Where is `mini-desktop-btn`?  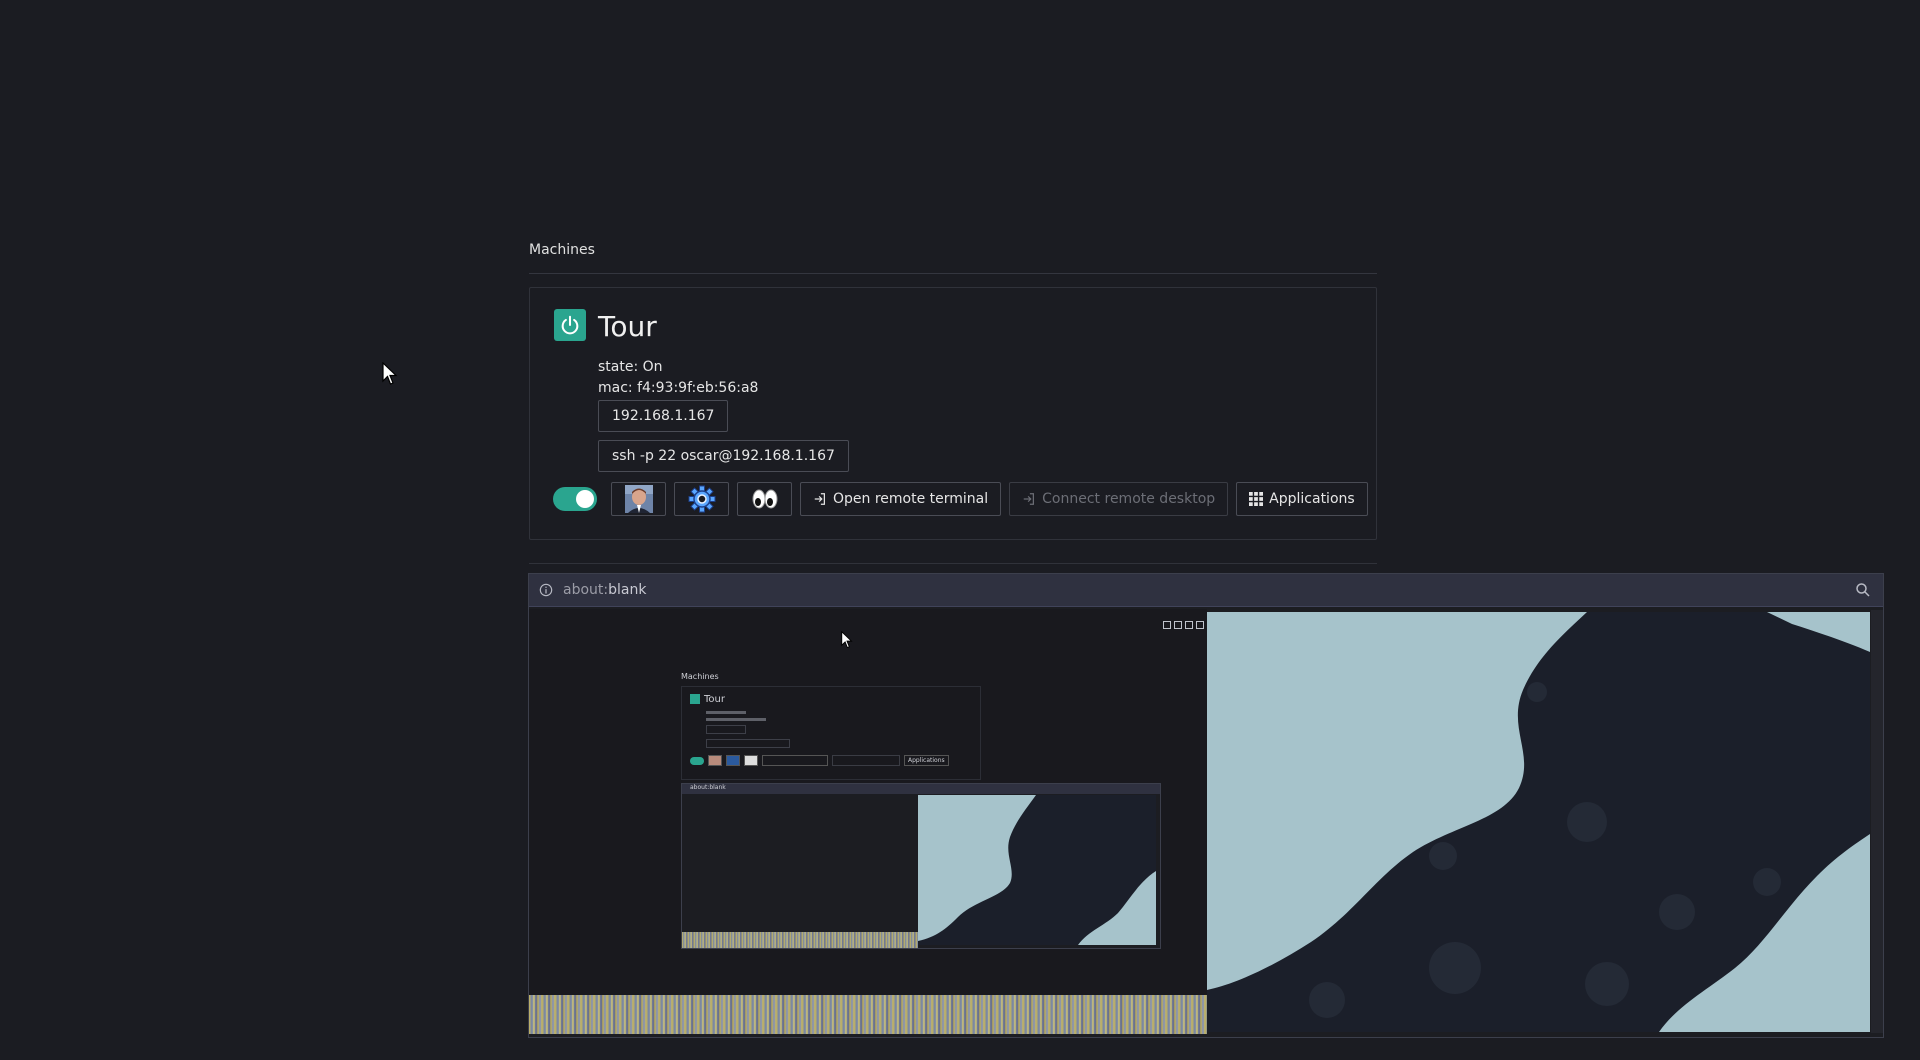 mini-desktop-btn is located at coordinates (866, 760).